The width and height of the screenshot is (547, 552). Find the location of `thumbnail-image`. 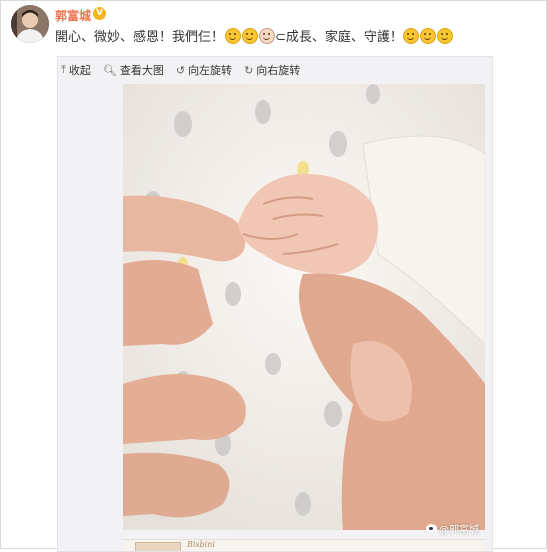

thumbnail-image is located at coordinates (158, 546).